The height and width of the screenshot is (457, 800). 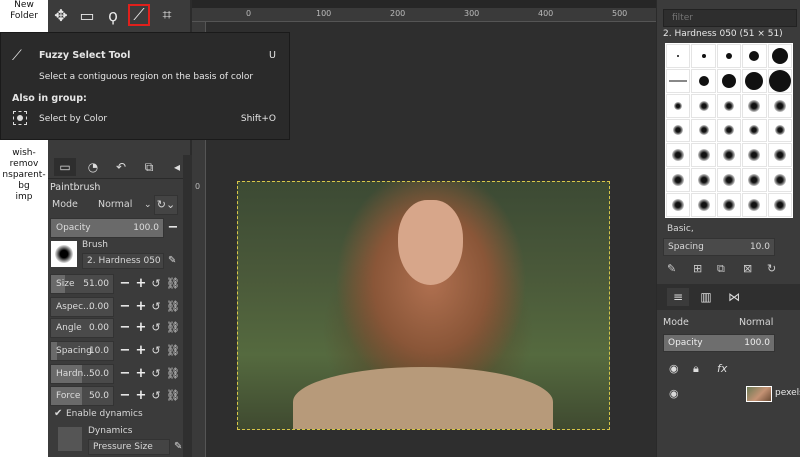 I want to click on image-tabs-strip, so click(x=424, y=4).